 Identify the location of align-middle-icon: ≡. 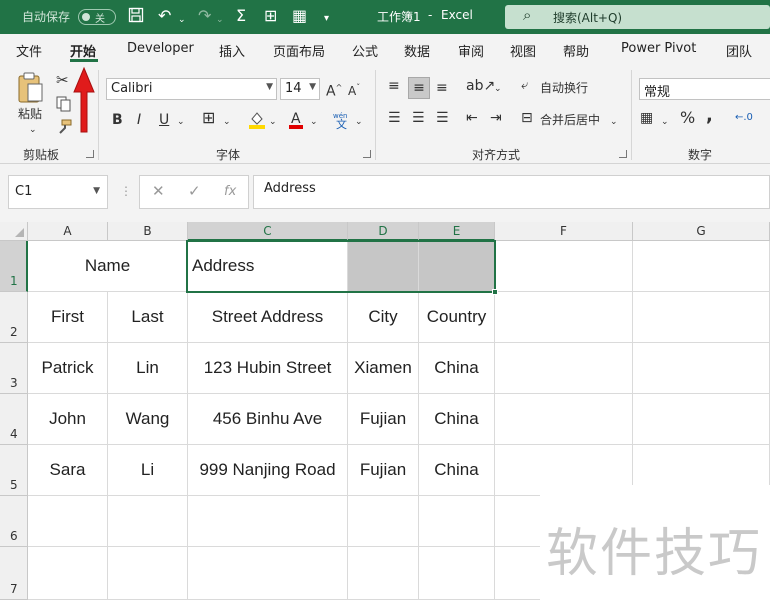
(419, 88).